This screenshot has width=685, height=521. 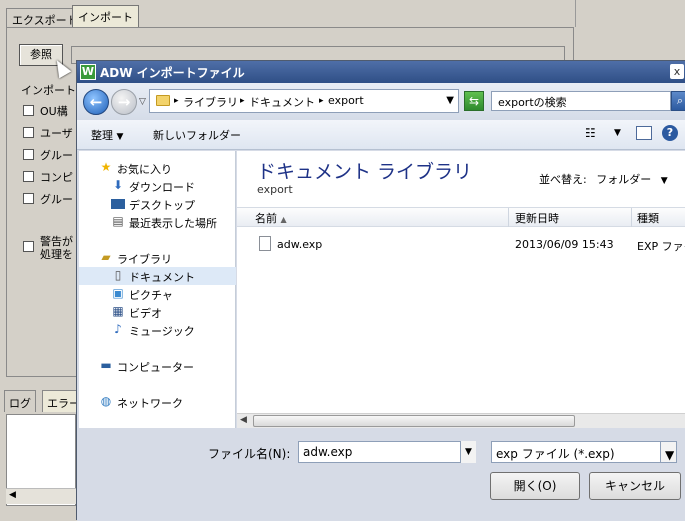 What do you see at coordinates (648, 218) in the screenshot?
I see `column-type: 種類` at bounding box center [648, 218].